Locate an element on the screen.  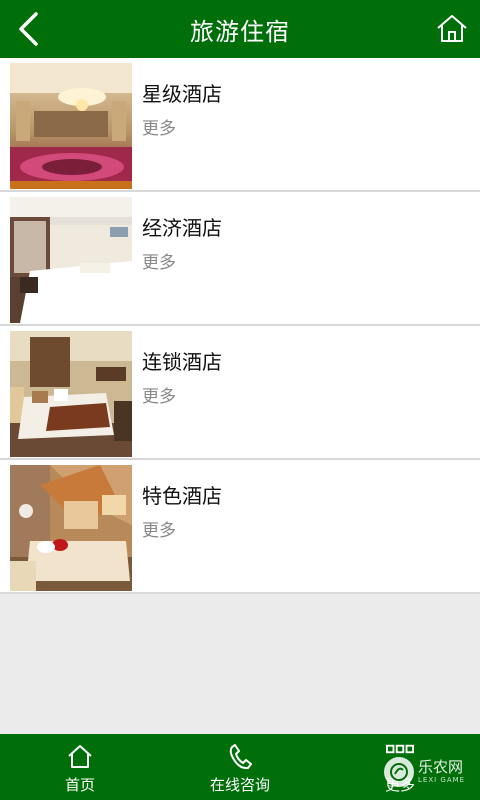
nav-label-consult: 在线咨询 is located at coordinates (239, 785).